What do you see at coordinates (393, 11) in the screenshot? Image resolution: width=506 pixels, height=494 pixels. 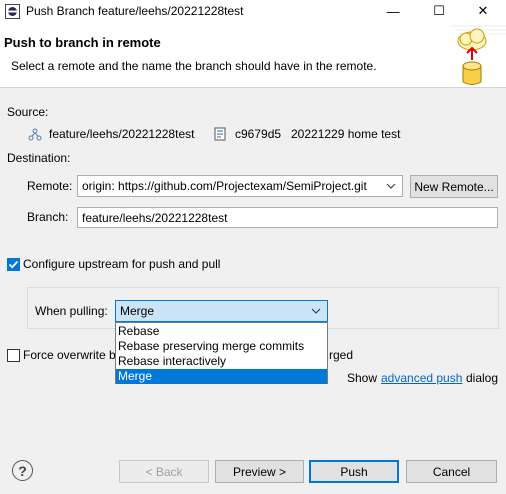 I see `minimize-button: —` at bounding box center [393, 11].